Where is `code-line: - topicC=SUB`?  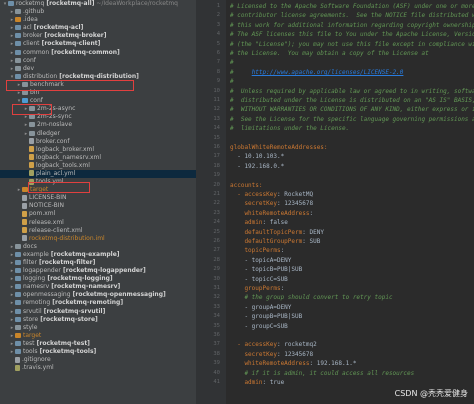
code-line: - topicC=SUB is located at coordinates (258, 279).